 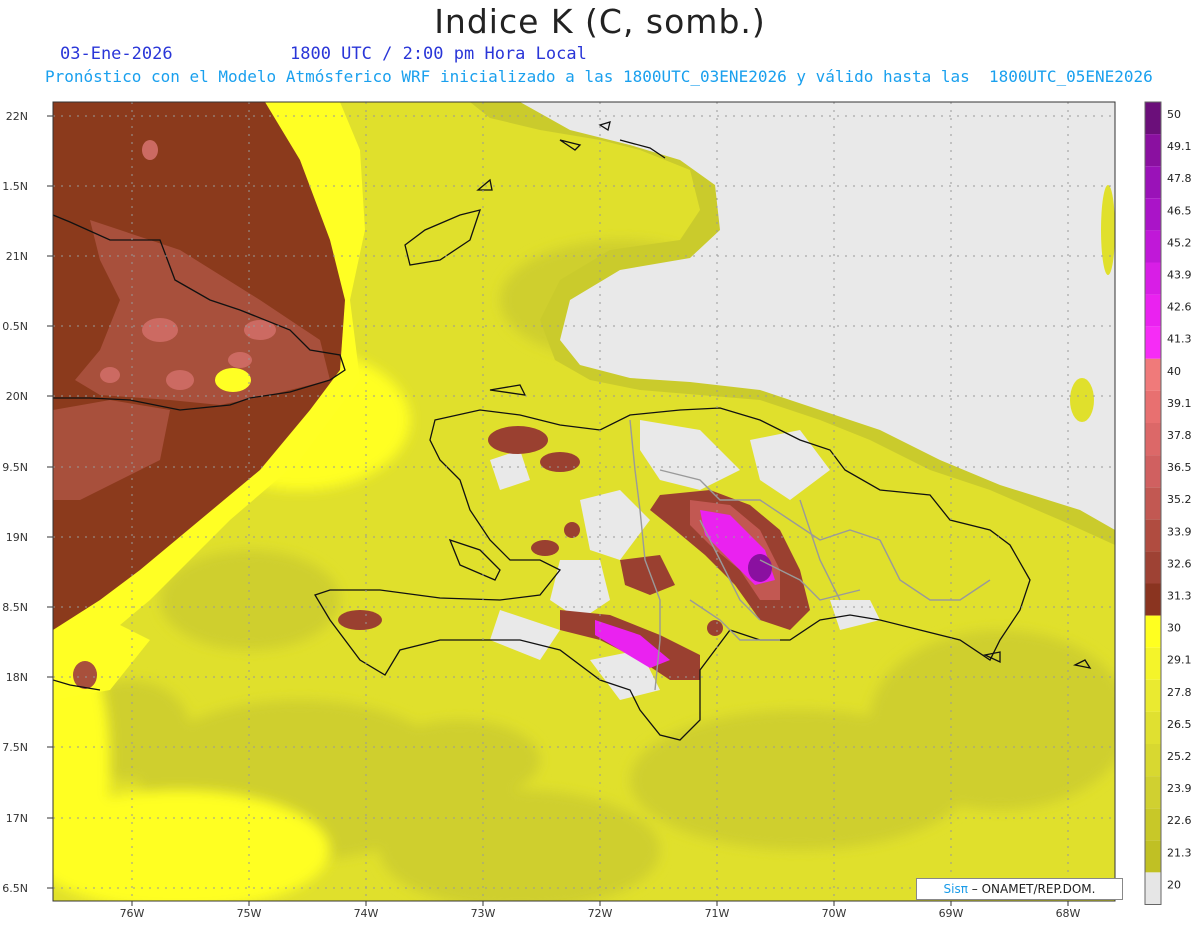 I want to click on lat-label: 1.5N, so click(x=15, y=186).